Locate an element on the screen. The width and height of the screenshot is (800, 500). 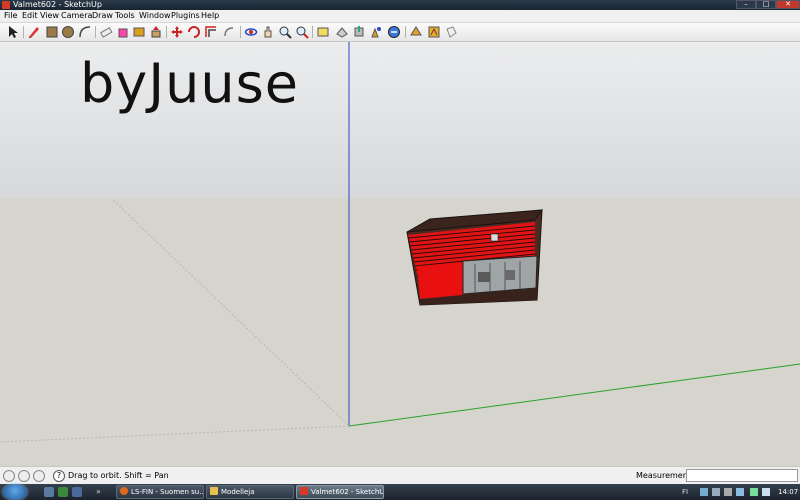
quick-launch-more: » is located at coordinates (98, 492).